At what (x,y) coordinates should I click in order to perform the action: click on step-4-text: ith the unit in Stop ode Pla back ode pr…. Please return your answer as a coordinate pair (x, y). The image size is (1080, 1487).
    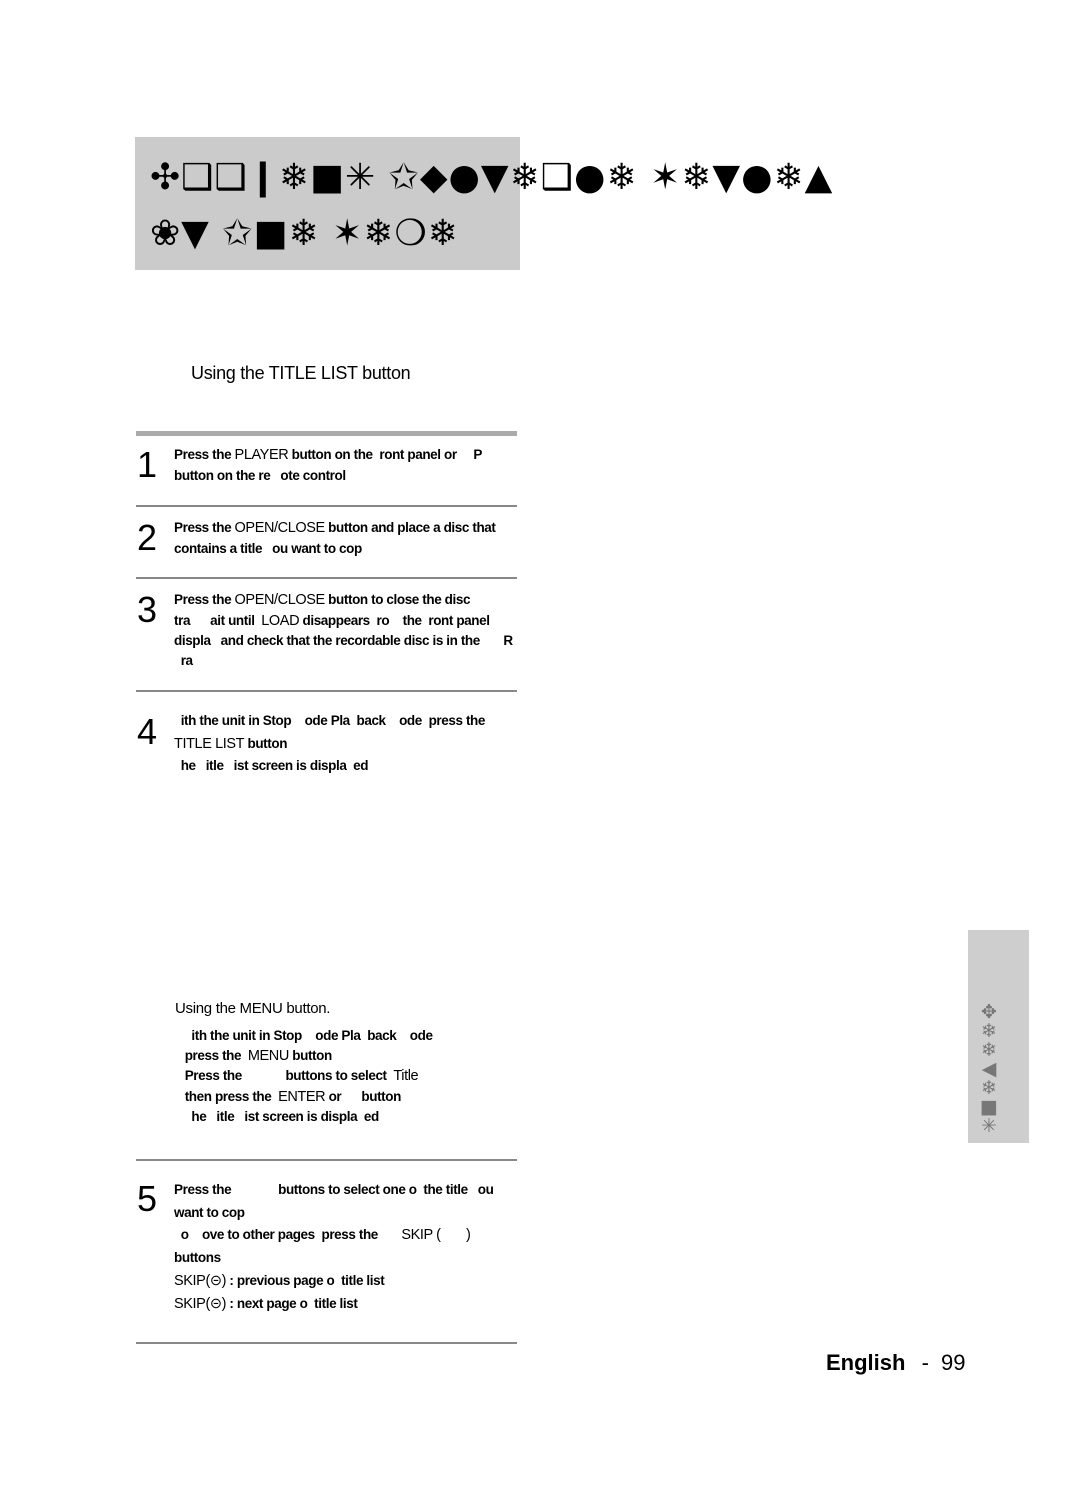
    Looking at the image, I should click on (329, 744).